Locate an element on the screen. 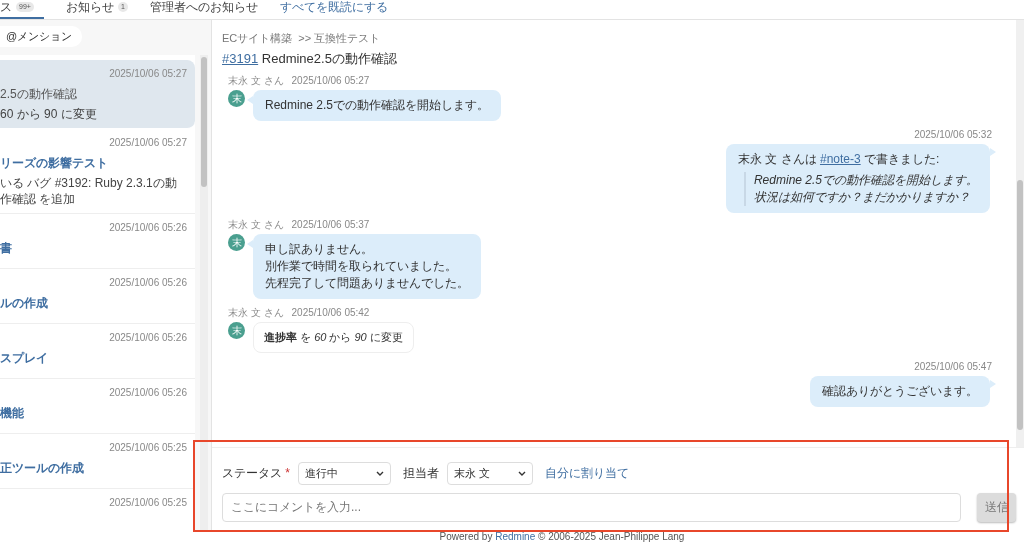  notification-item: 2025/10/06 05:27 リーズの影響テスト いる バグ #3192: Ruby 2.3.1の動作確認 を追加 is located at coordinates (97, 171).